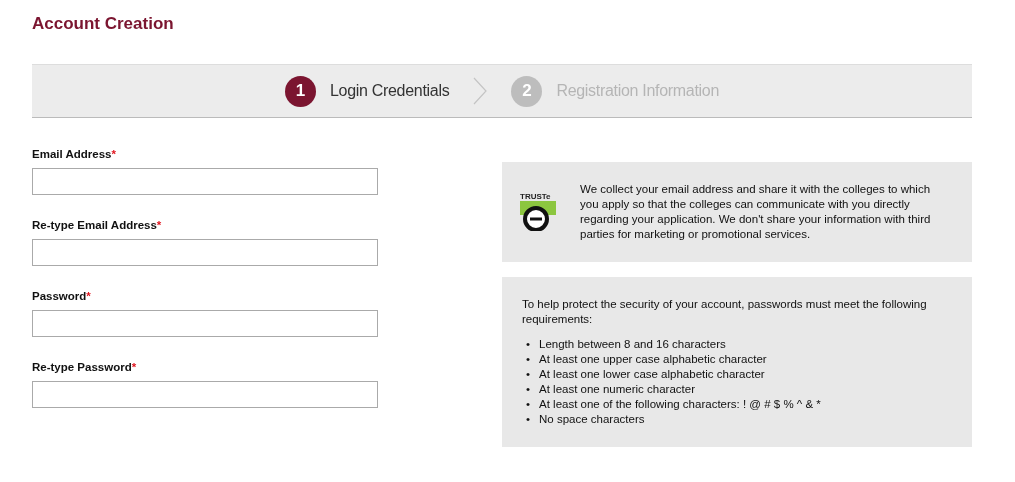 The height and width of the screenshot is (482, 1015). What do you see at coordinates (680, 404) in the screenshot?
I see `requirement-text: At least one of the following characters: ! @ # $ % ^ & *` at bounding box center [680, 404].